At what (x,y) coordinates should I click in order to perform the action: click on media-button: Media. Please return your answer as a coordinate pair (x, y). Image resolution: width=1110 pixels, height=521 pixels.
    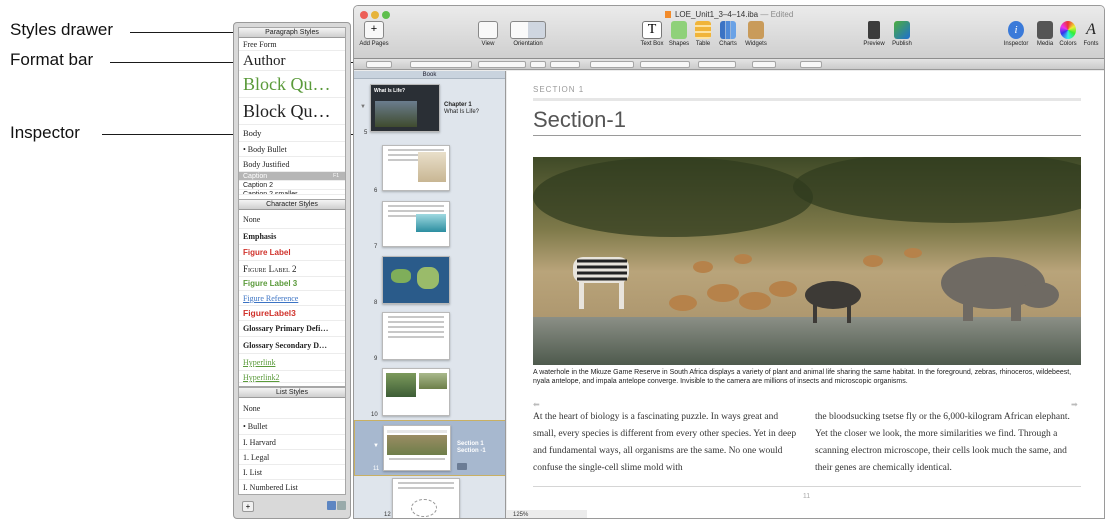
    Looking at the image, I should click on (1045, 34).